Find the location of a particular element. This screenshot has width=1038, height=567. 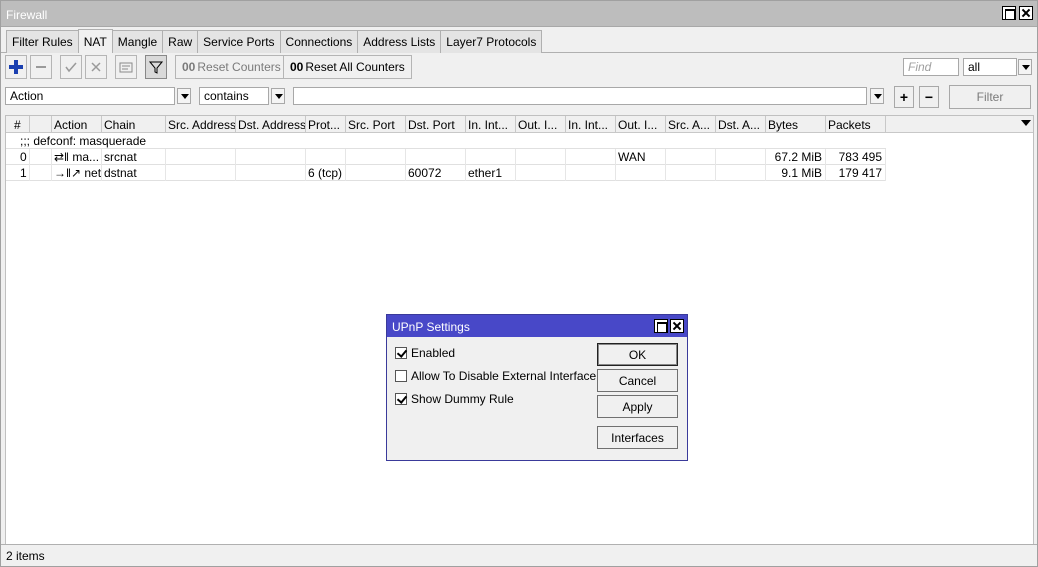

filter-button: Filter is located at coordinates (990, 97).